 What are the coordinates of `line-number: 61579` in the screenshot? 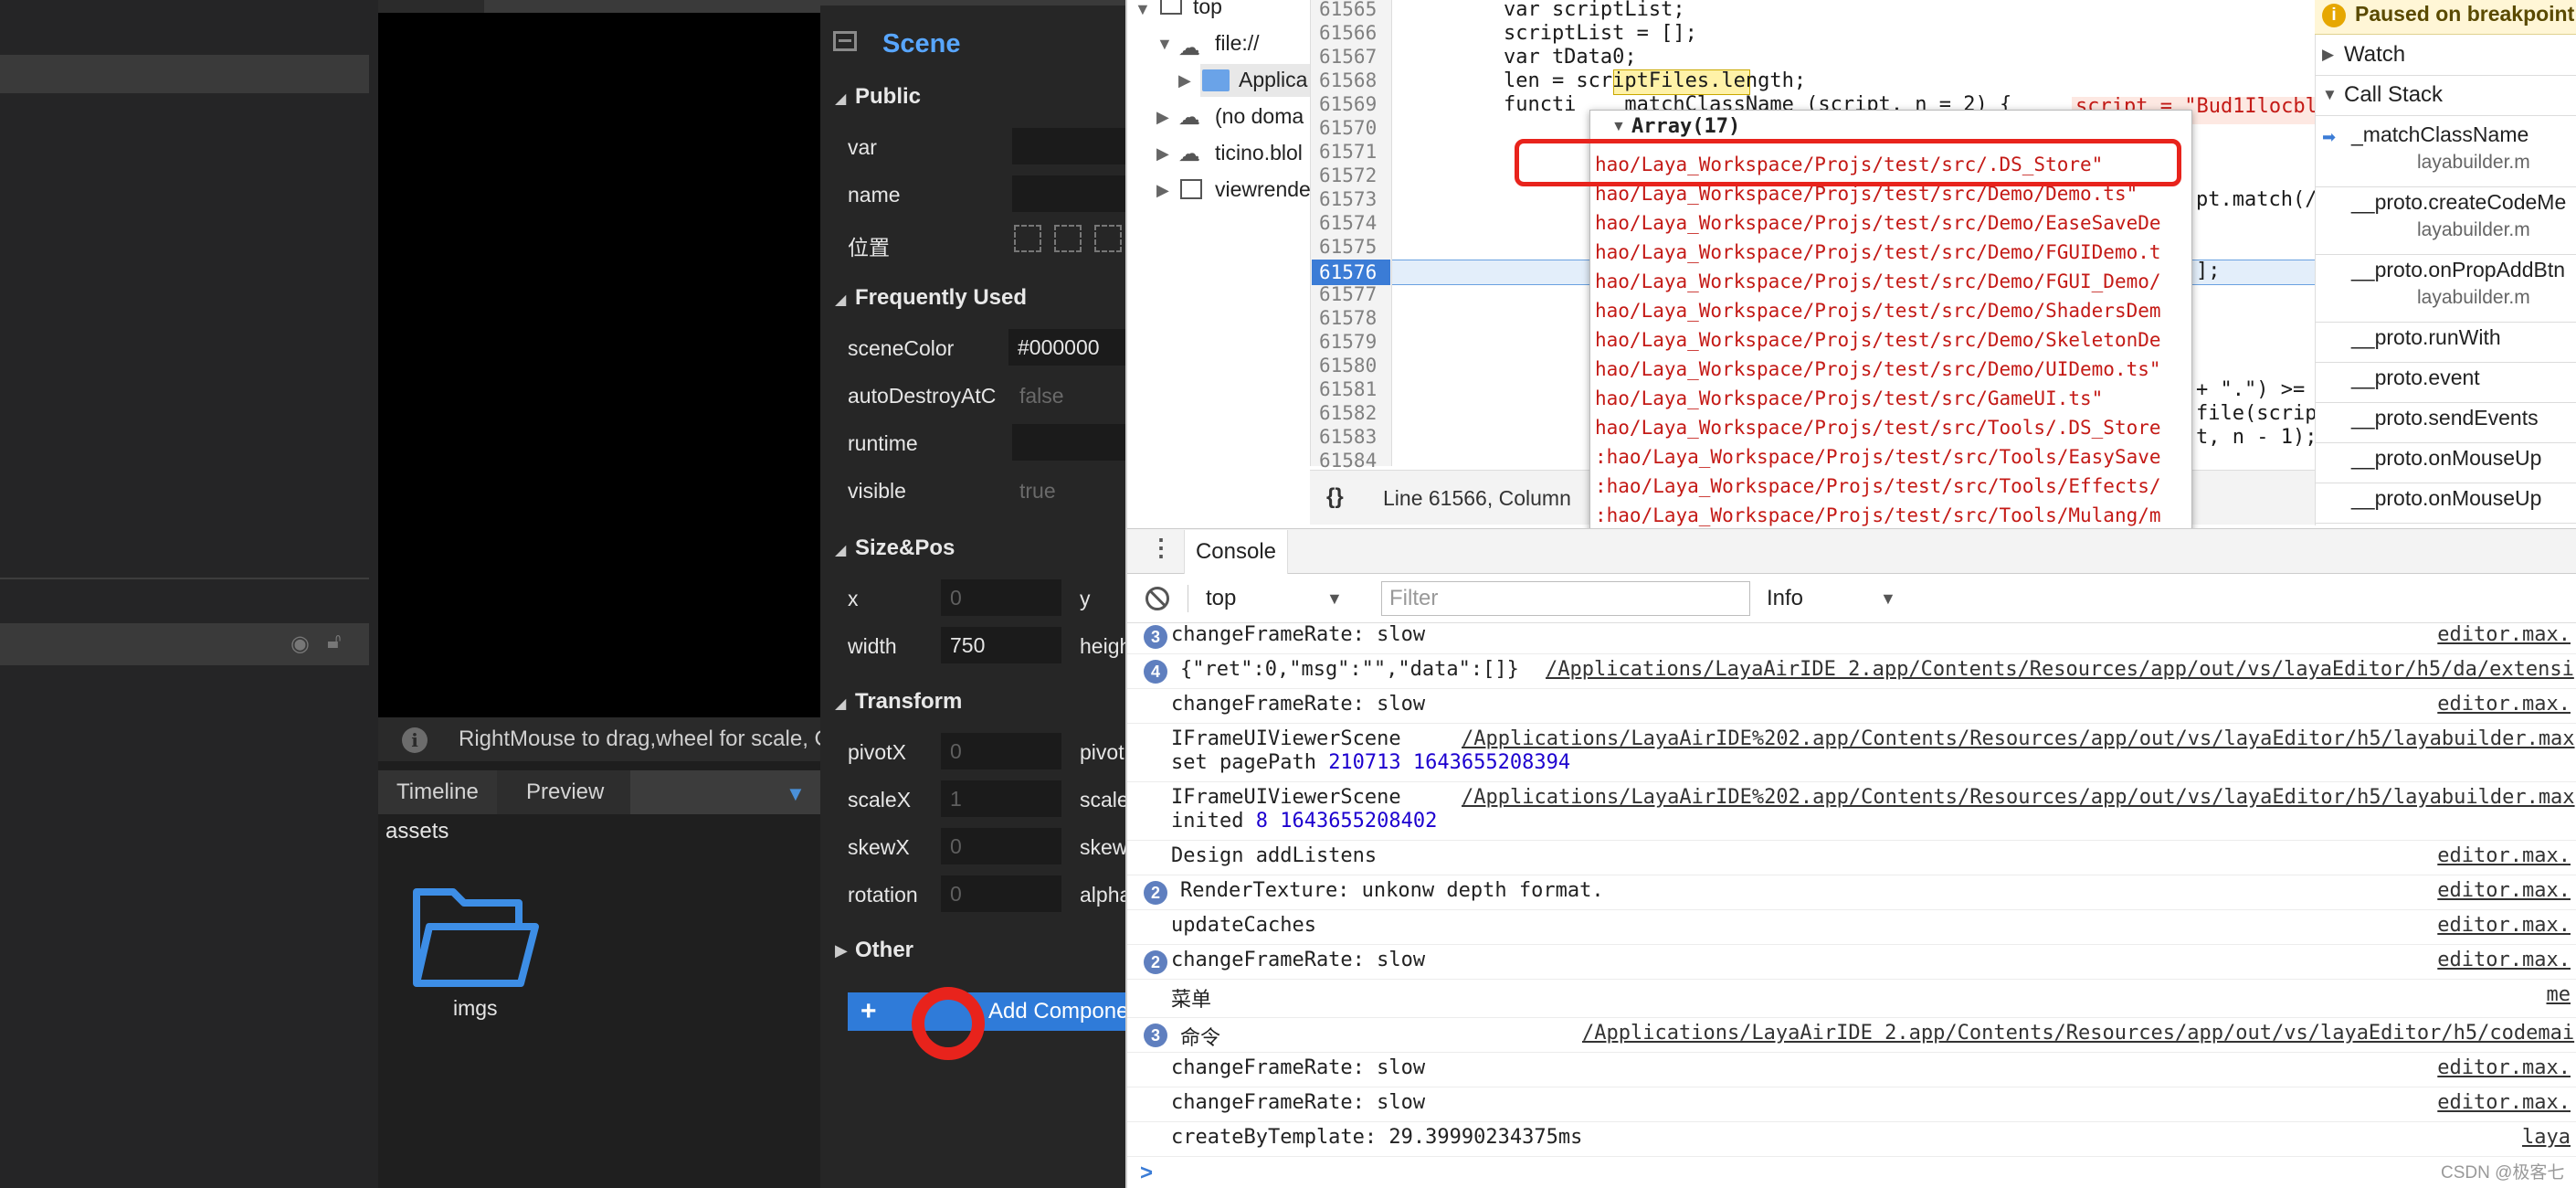 It's located at (1348, 342).